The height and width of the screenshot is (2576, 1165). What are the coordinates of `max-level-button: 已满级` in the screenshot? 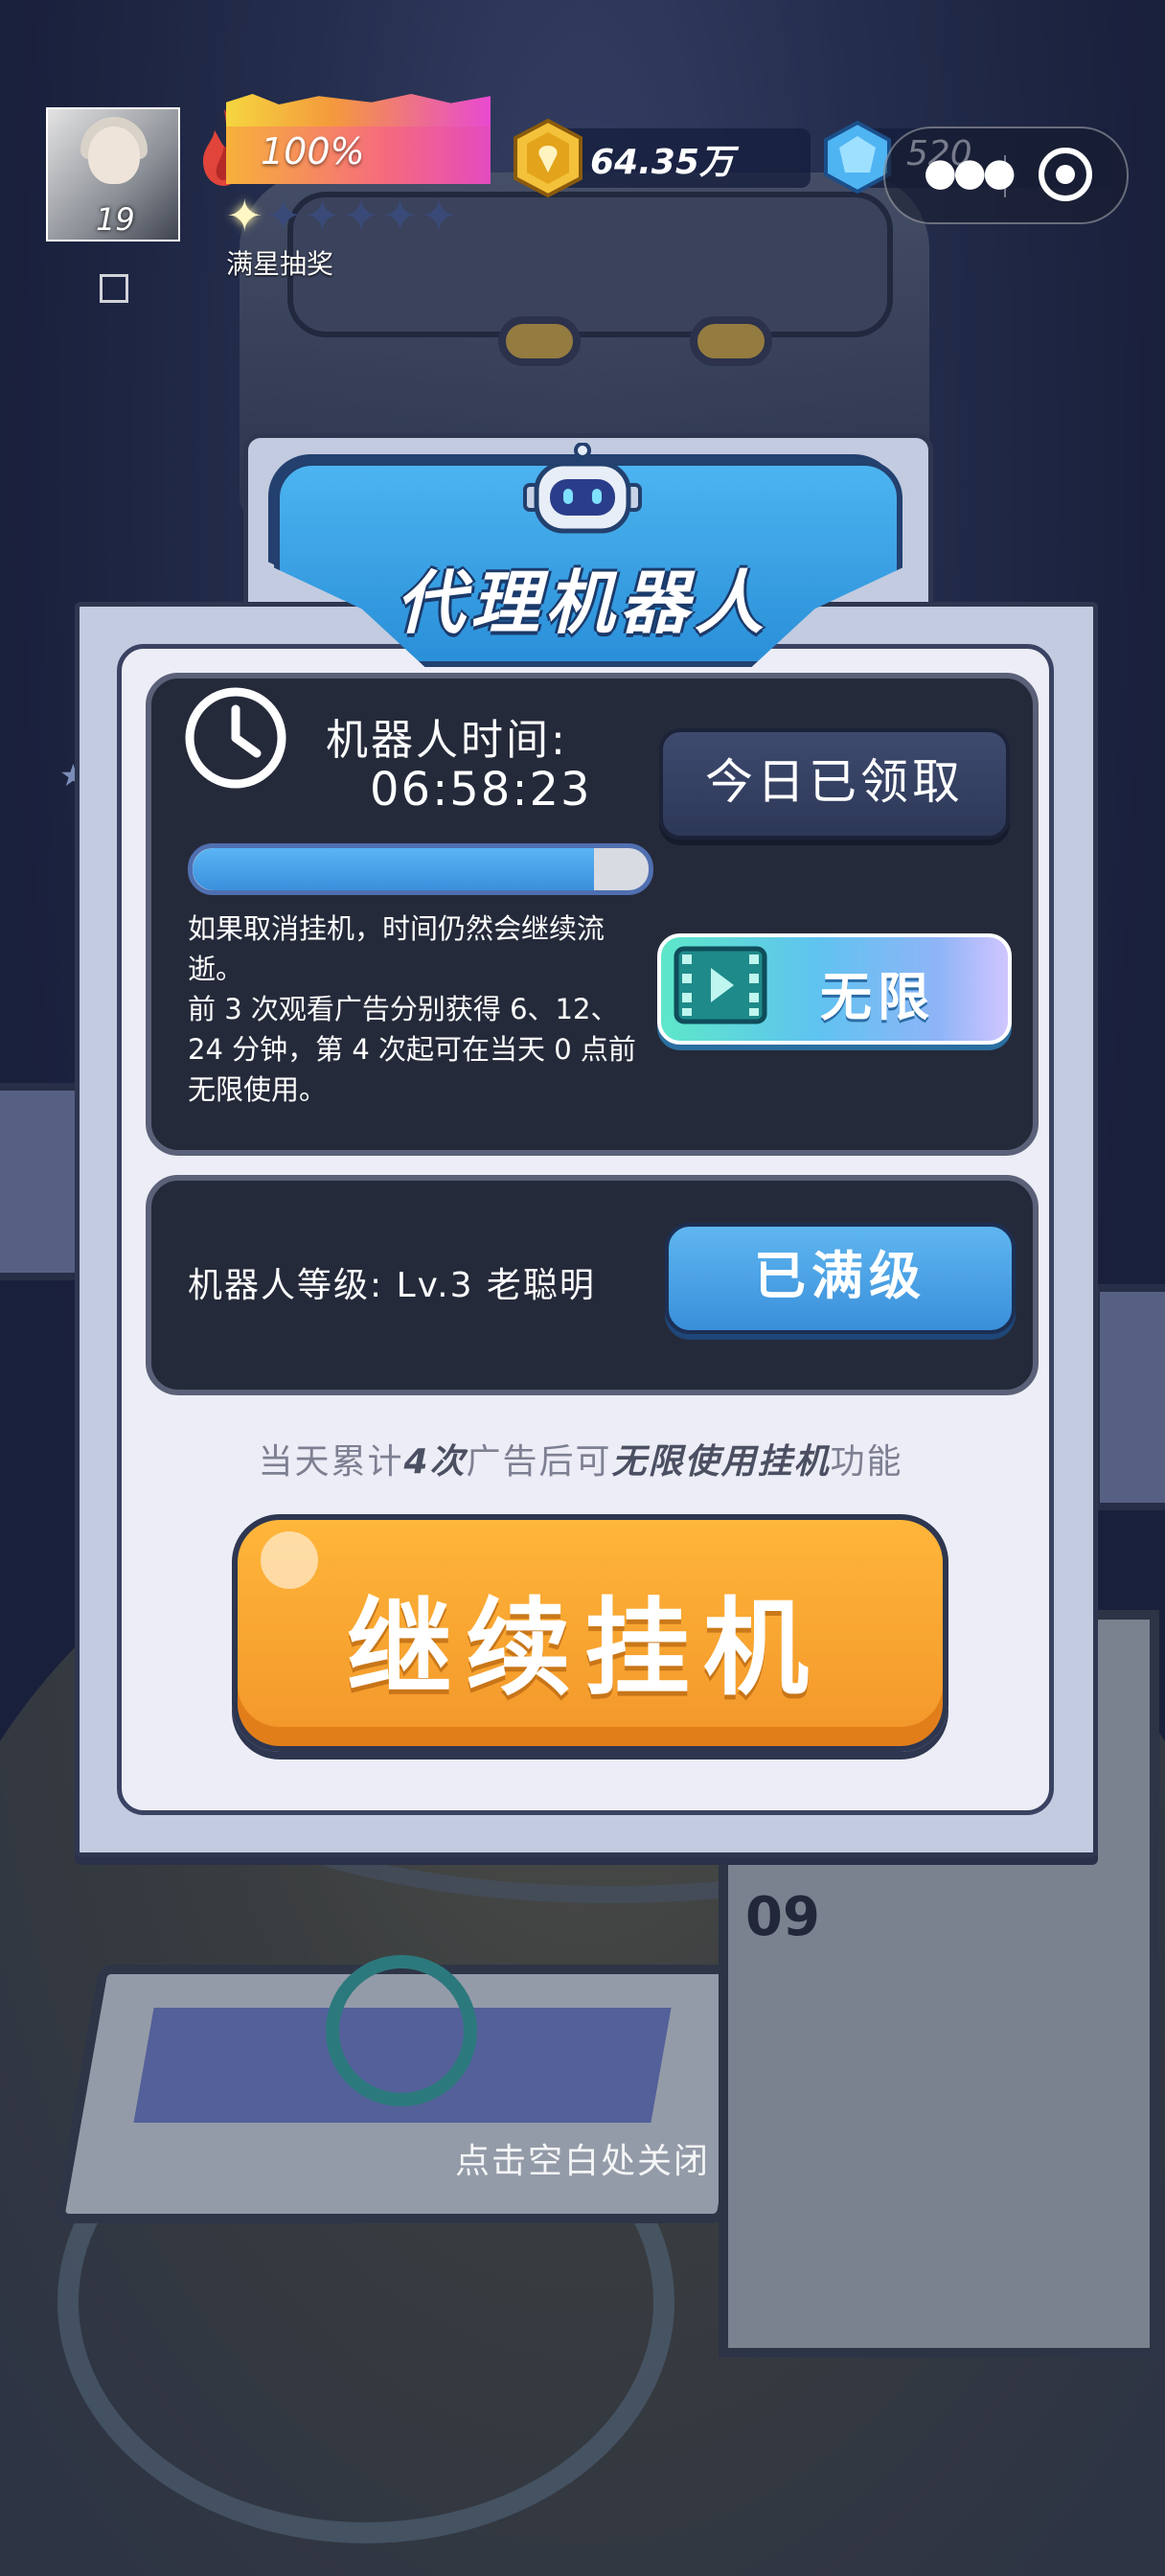 It's located at (841, 1278).